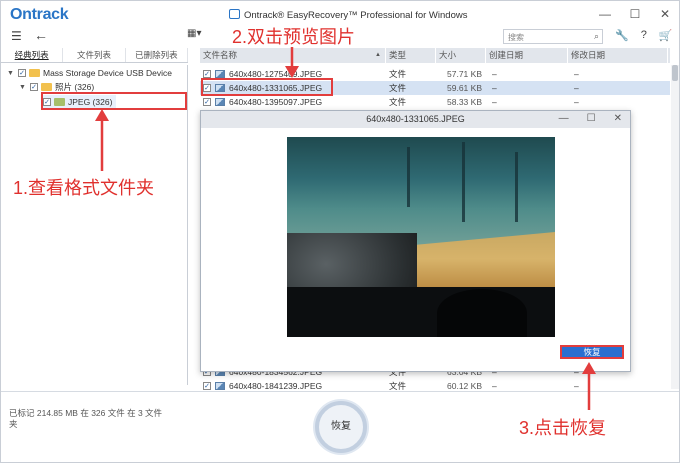 Image resolution: width=680 pixels, height=463 pixels. What do you see at coordinates (107, 73) in the screenshot?
I see `tree-item-label: Mass Storage Device USB Device` at bounding box center [107, 73].